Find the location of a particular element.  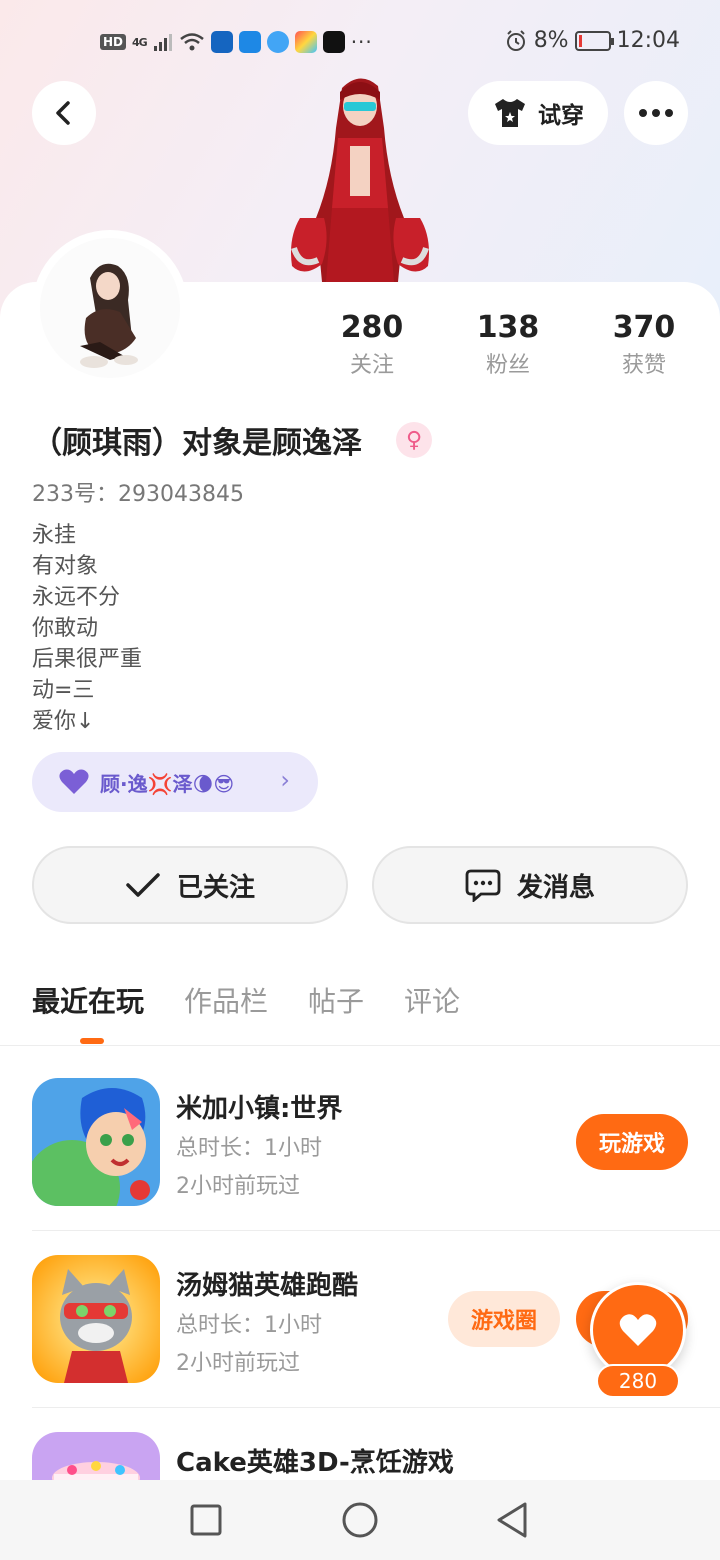

relationship-tag-text: 顾·逸💢泽🌘😎 is located at coordinates (167, 783).